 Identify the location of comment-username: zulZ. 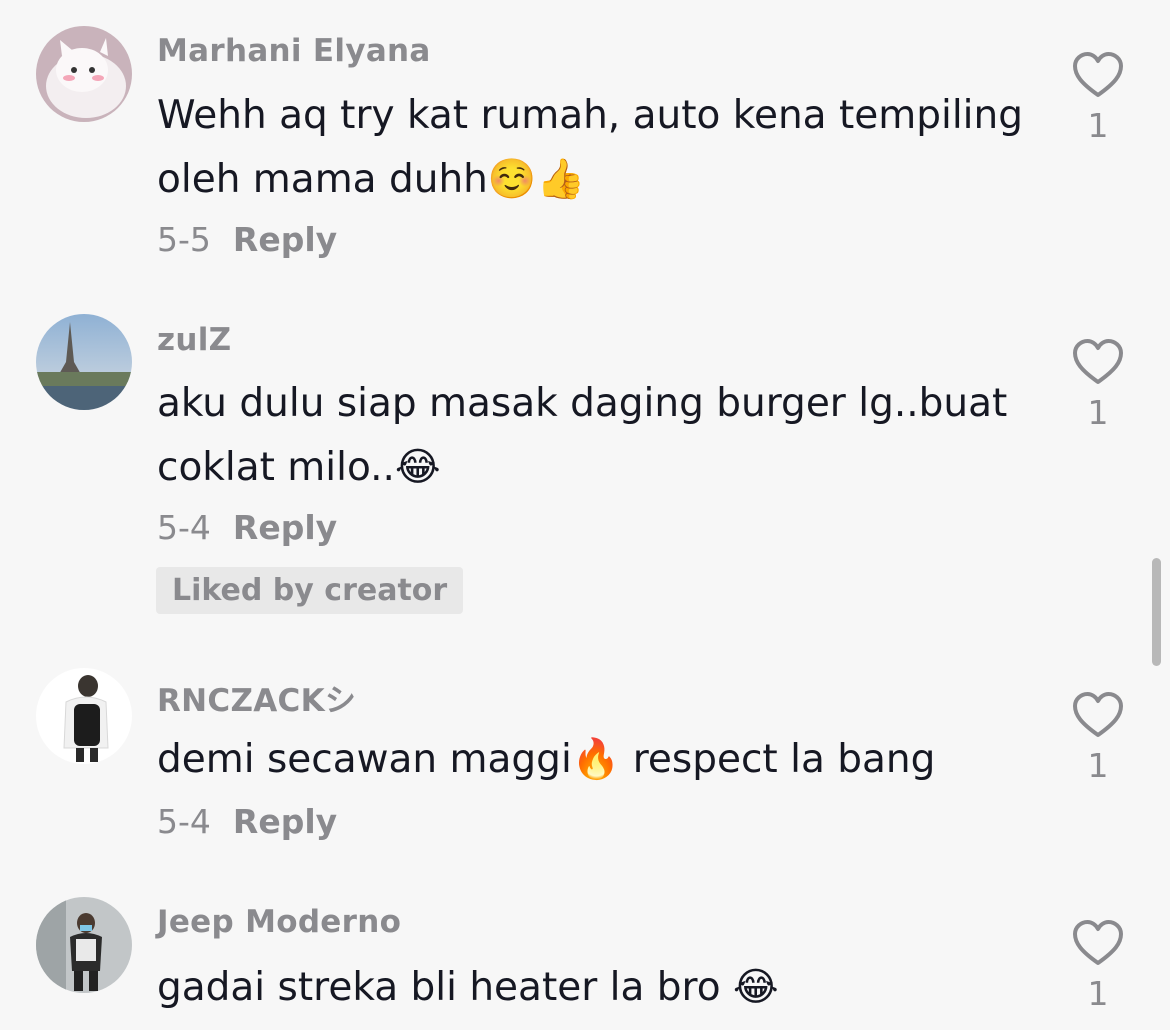
(194, 340).